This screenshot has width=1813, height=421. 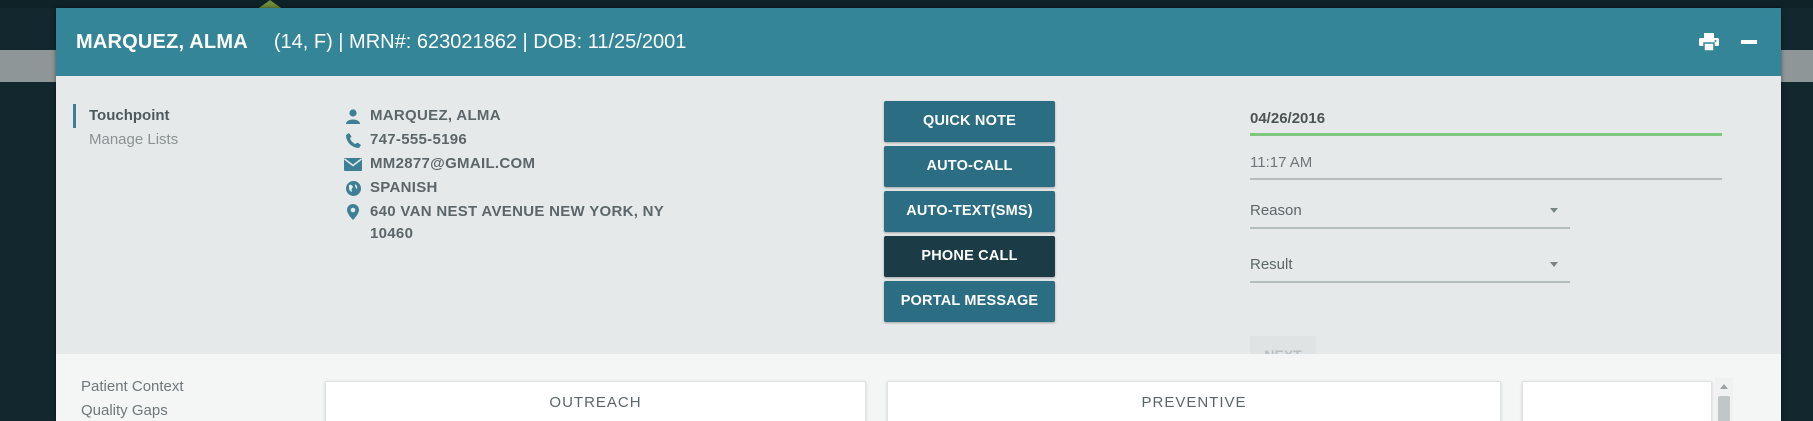 What do you see at coordinates (1410, 268) in the screenshot?
I see `result-select: Result` at bounding box center [1410, 268].